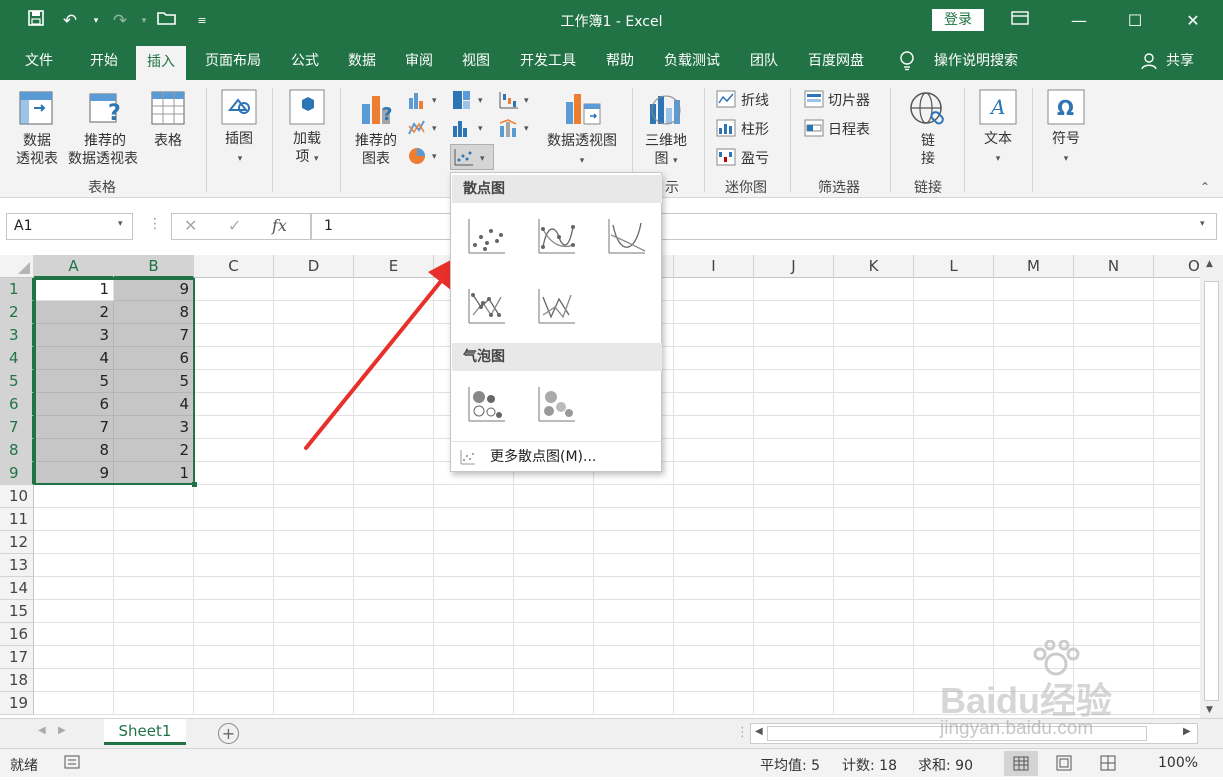 This screenshot has height=780, width=1223. Describe the element at coordinates (849, 100) in the screenshot. I see `slicer-label: 切片器` at that location.